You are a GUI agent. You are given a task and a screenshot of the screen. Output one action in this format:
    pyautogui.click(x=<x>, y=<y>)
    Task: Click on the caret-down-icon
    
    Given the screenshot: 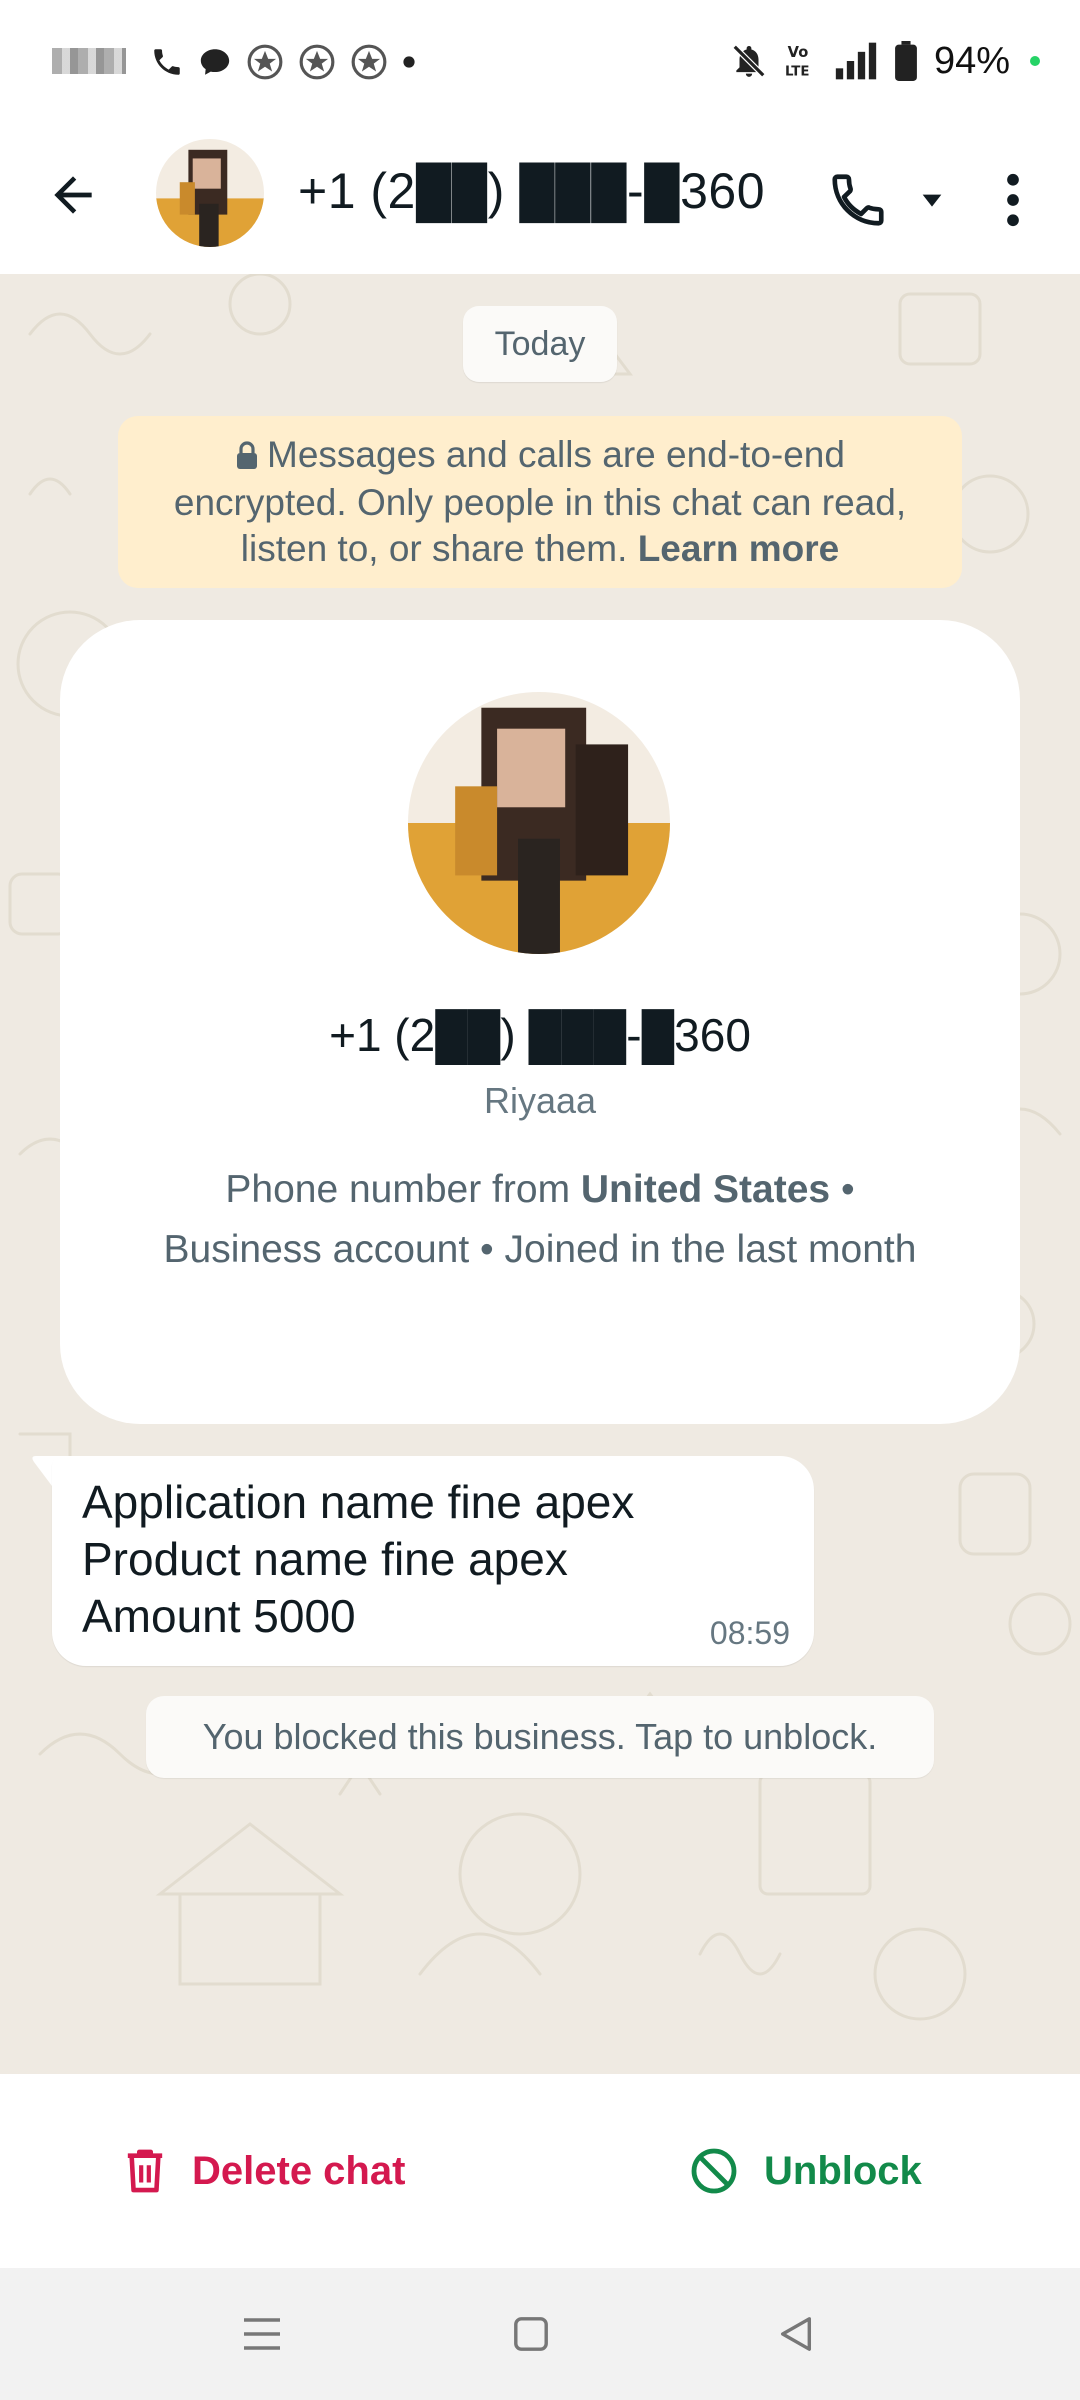 What is the action you would take?
    pyautogui.click(x=932, y=200)
    